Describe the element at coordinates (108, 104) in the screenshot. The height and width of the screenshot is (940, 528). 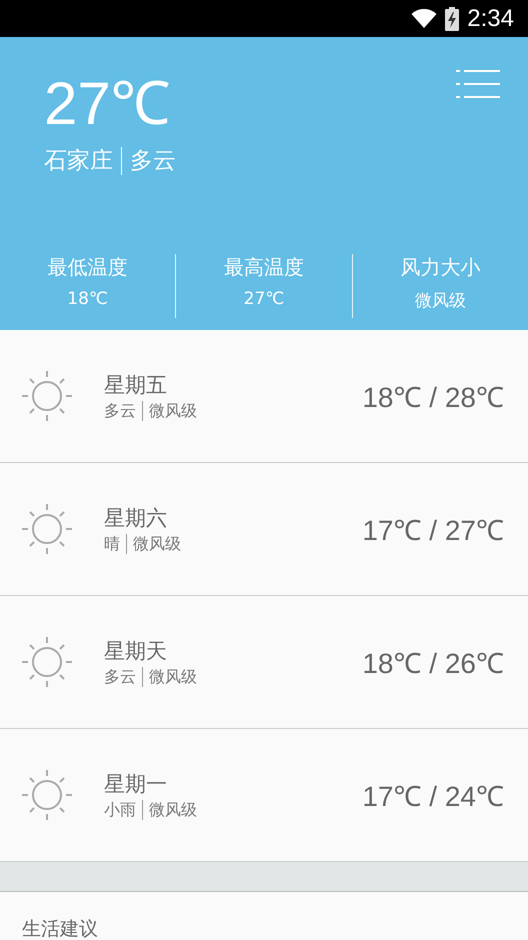
I see `current-temperature: 27℃` at that location.